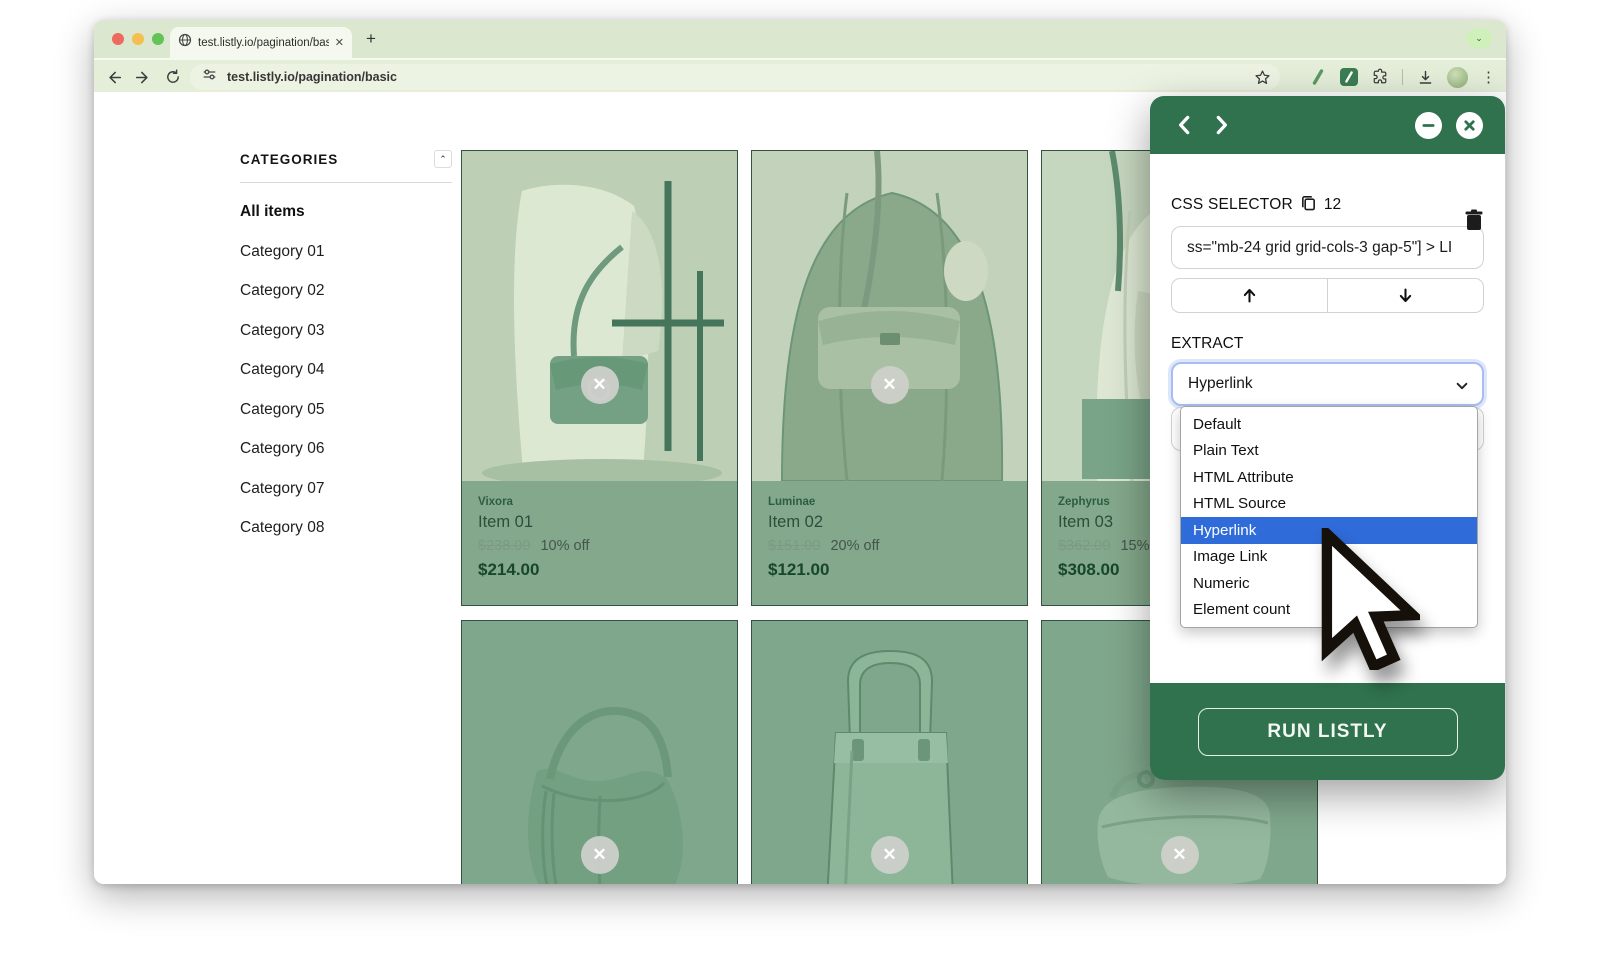  Describe the element at coordinates (495, 502) in the screenshot. I see `product-brand: Vixora` at that location.